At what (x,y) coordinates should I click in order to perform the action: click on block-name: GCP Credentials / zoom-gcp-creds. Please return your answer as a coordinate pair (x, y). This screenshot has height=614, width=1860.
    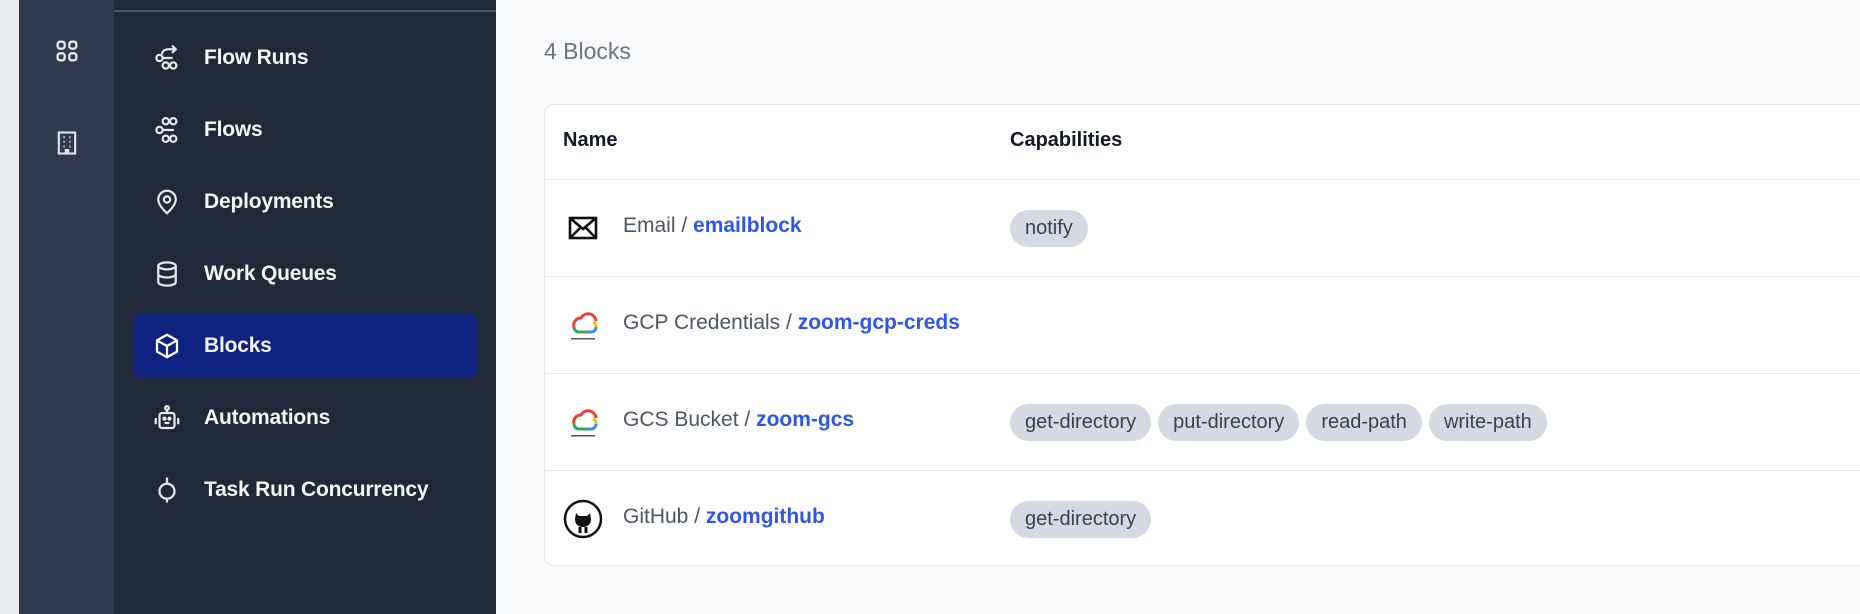
    Looking at the image, I should click on (791, 323).